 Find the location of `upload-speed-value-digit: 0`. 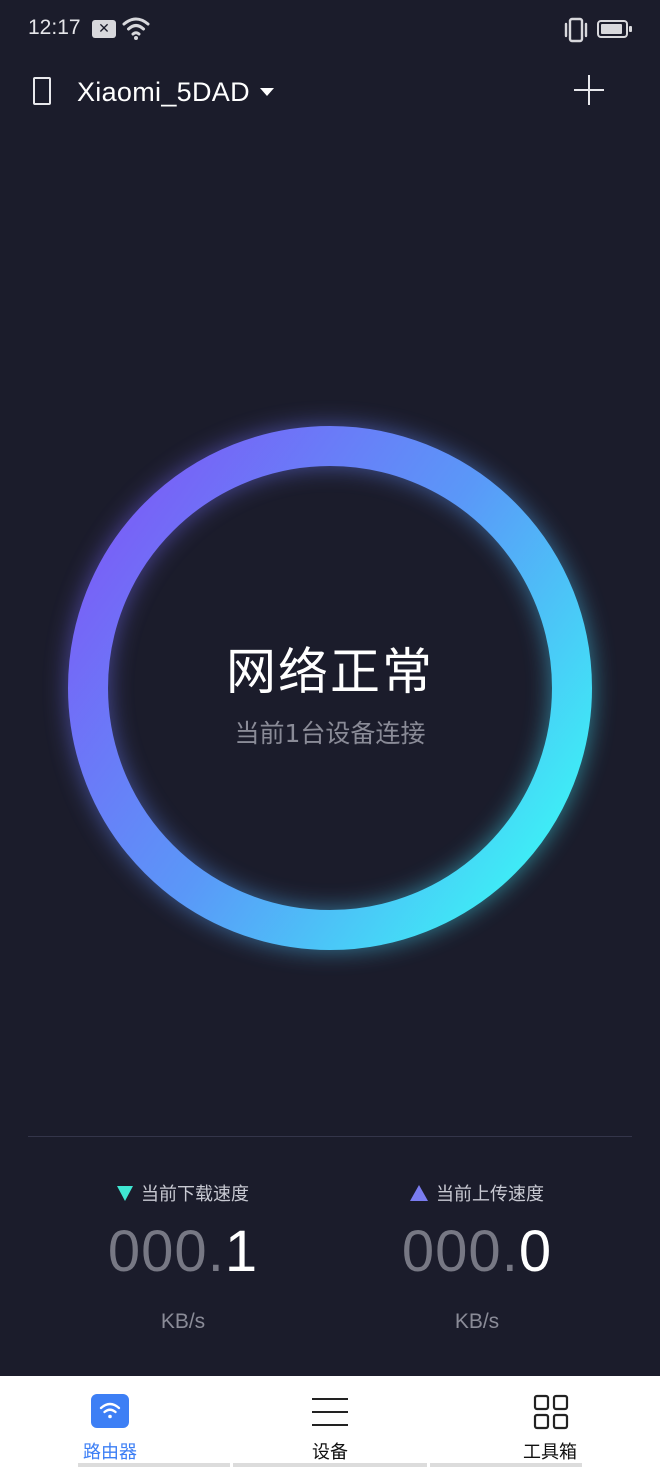

upload-speed-value-digit: 0 is located at coordinates (535, 1251).